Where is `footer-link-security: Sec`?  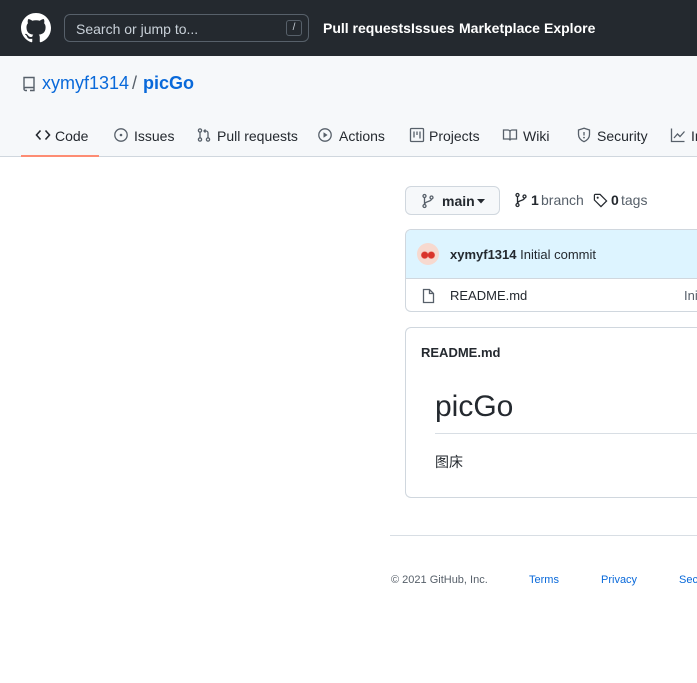 footer-link-security: Sec is located at coordinates (688, 580).